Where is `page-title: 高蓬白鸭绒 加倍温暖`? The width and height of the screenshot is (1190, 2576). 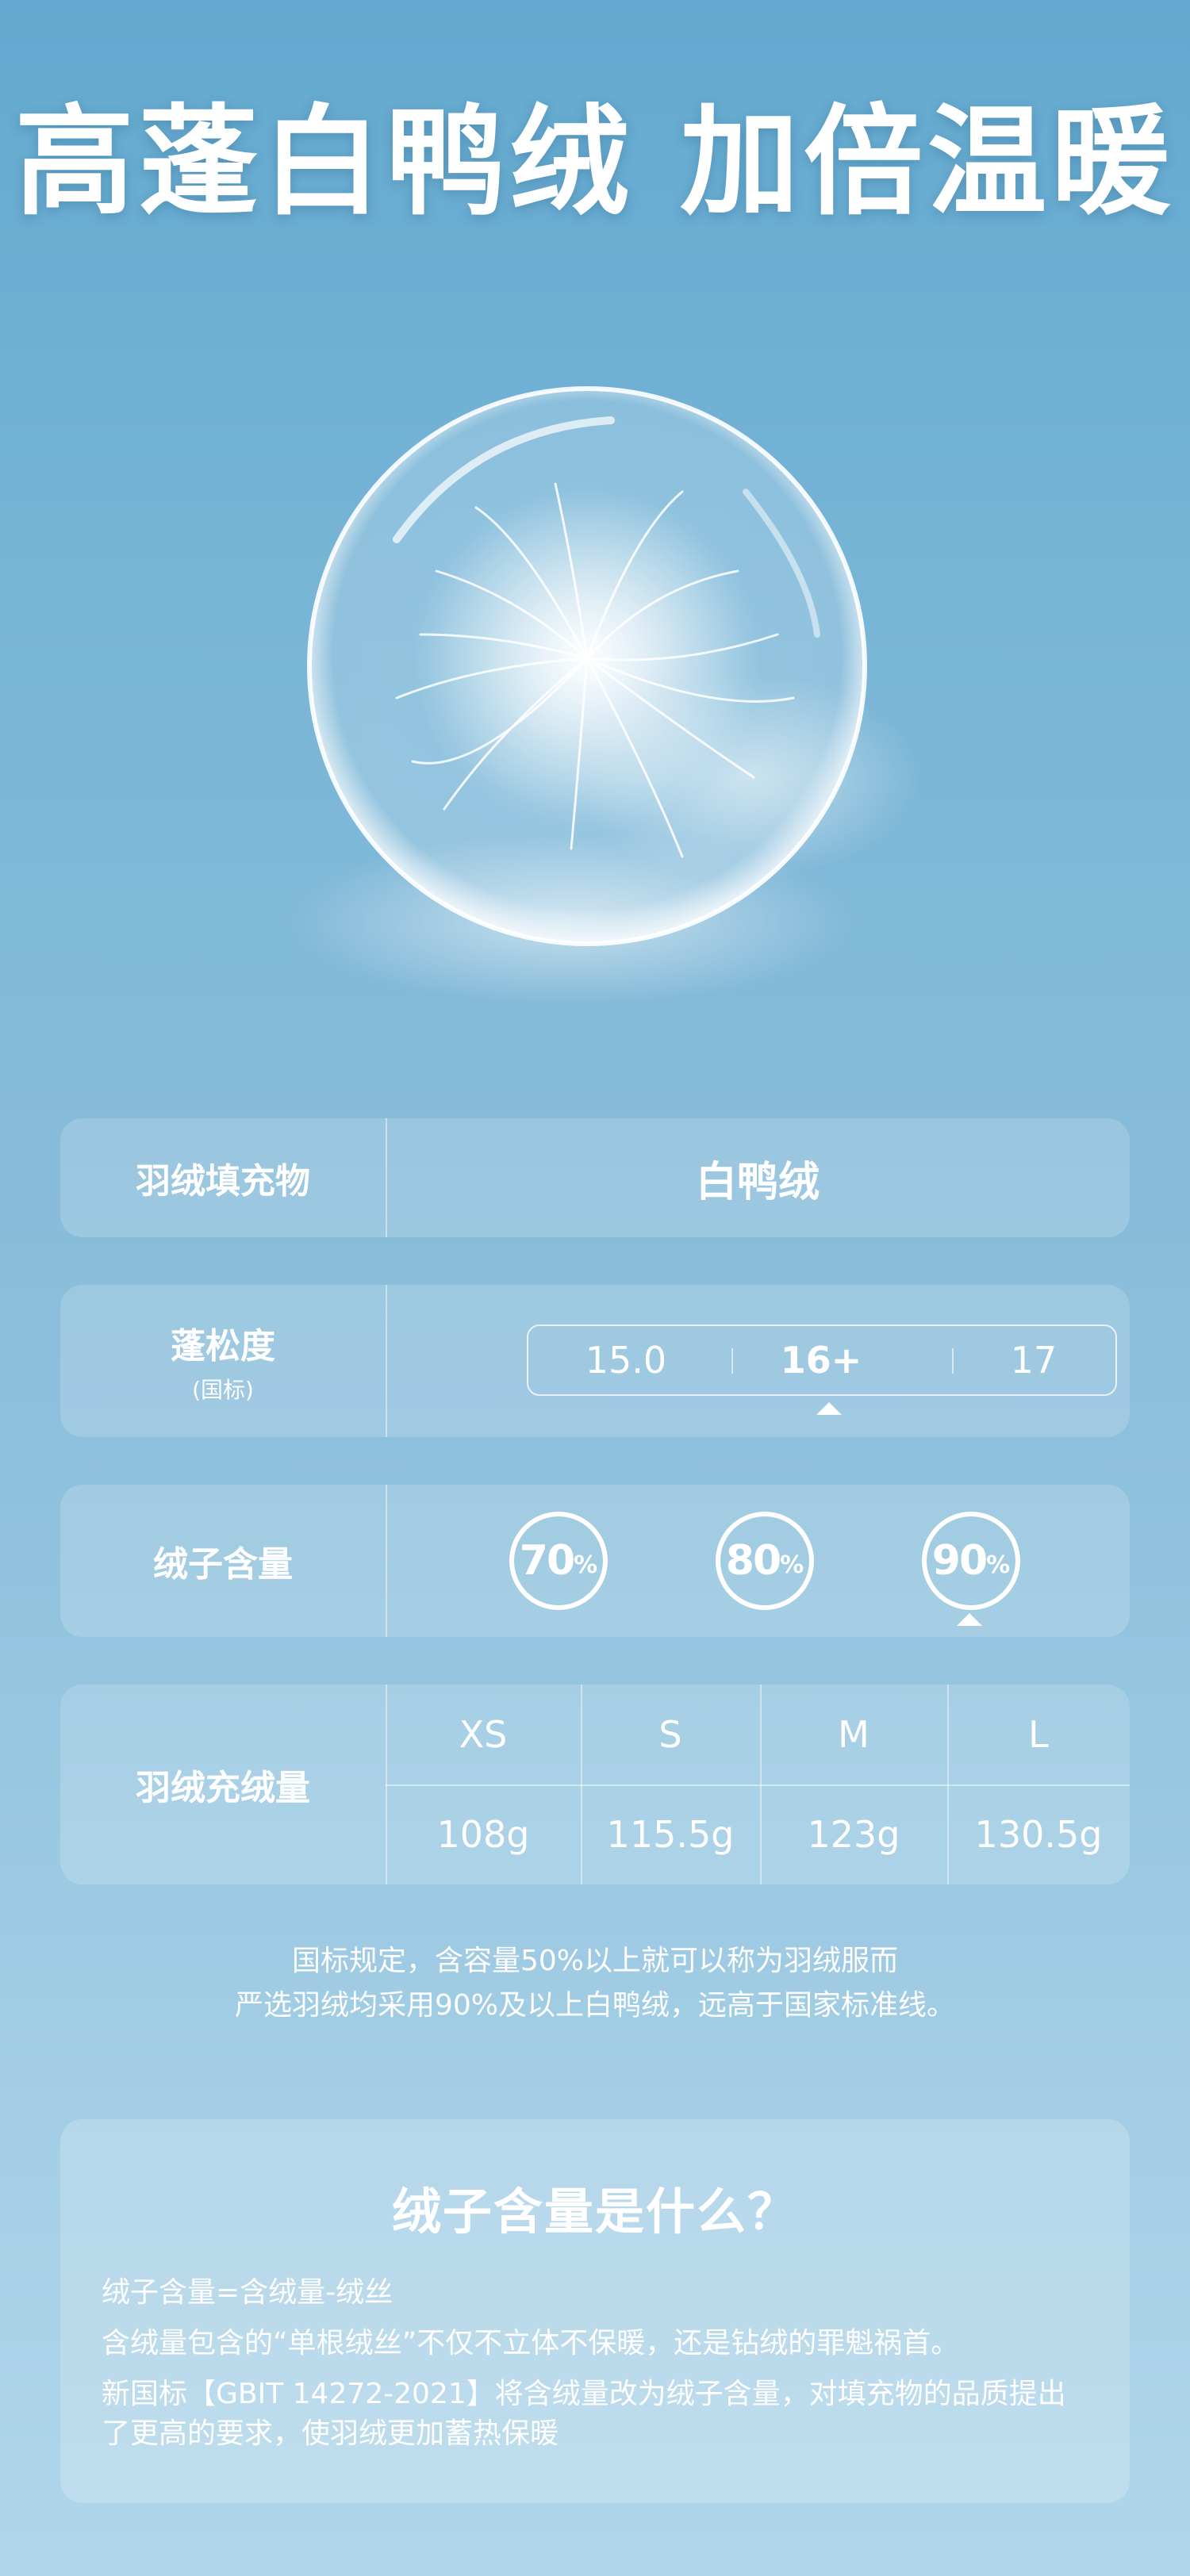
page-title: 高蓬白鸭绒 加倍温暖 is located at coordinates (595, 163).